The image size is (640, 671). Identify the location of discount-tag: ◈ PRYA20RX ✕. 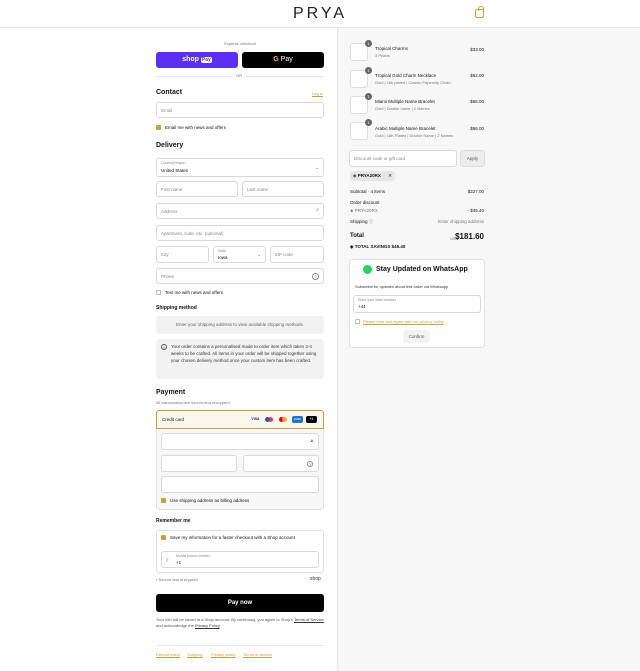
(372, 176).